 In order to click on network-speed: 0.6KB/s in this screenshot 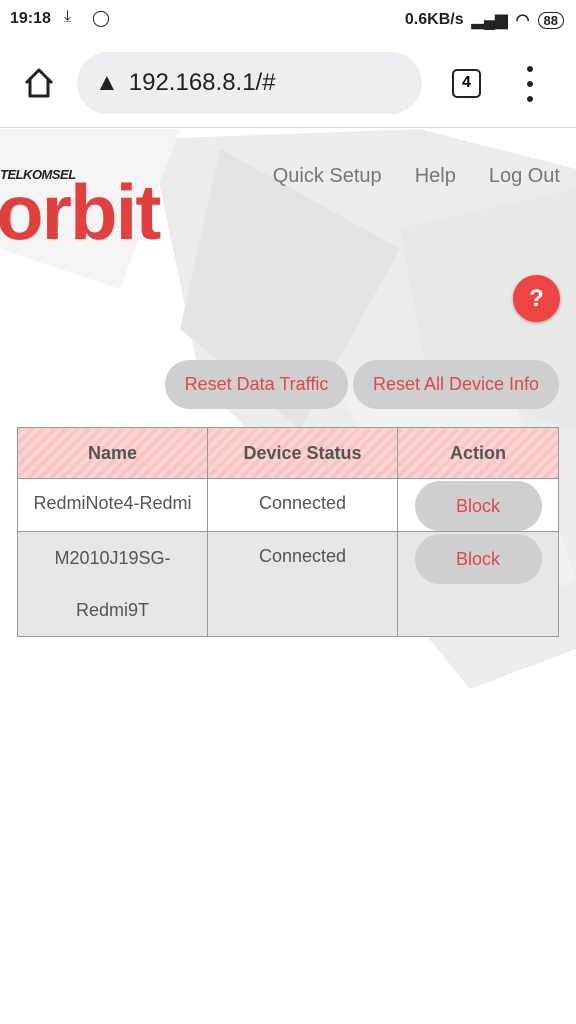, I will do `click(434, 19)`.